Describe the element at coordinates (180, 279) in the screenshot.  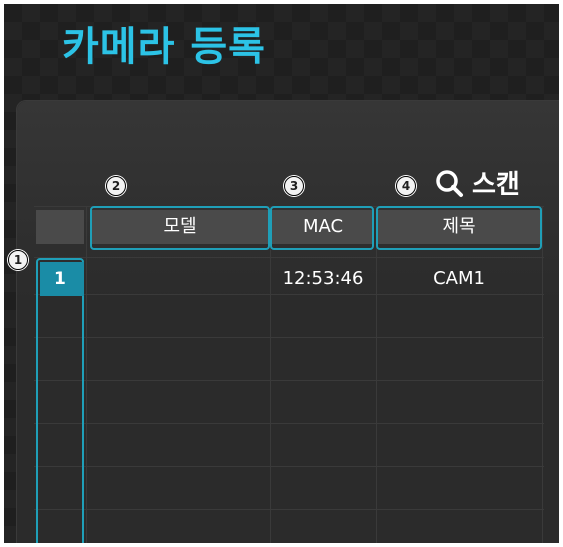
I see `row-model-cell` at that location.